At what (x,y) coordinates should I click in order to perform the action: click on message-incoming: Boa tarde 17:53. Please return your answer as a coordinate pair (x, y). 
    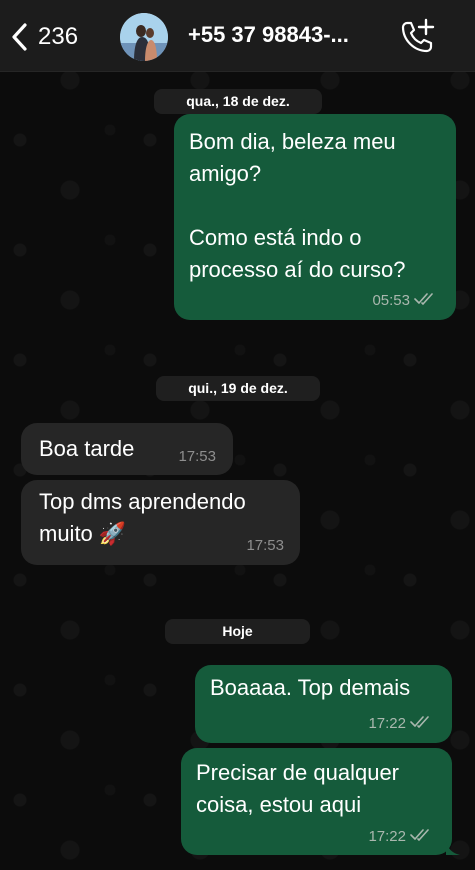
    Looking at the image, I should click on (127, 449).